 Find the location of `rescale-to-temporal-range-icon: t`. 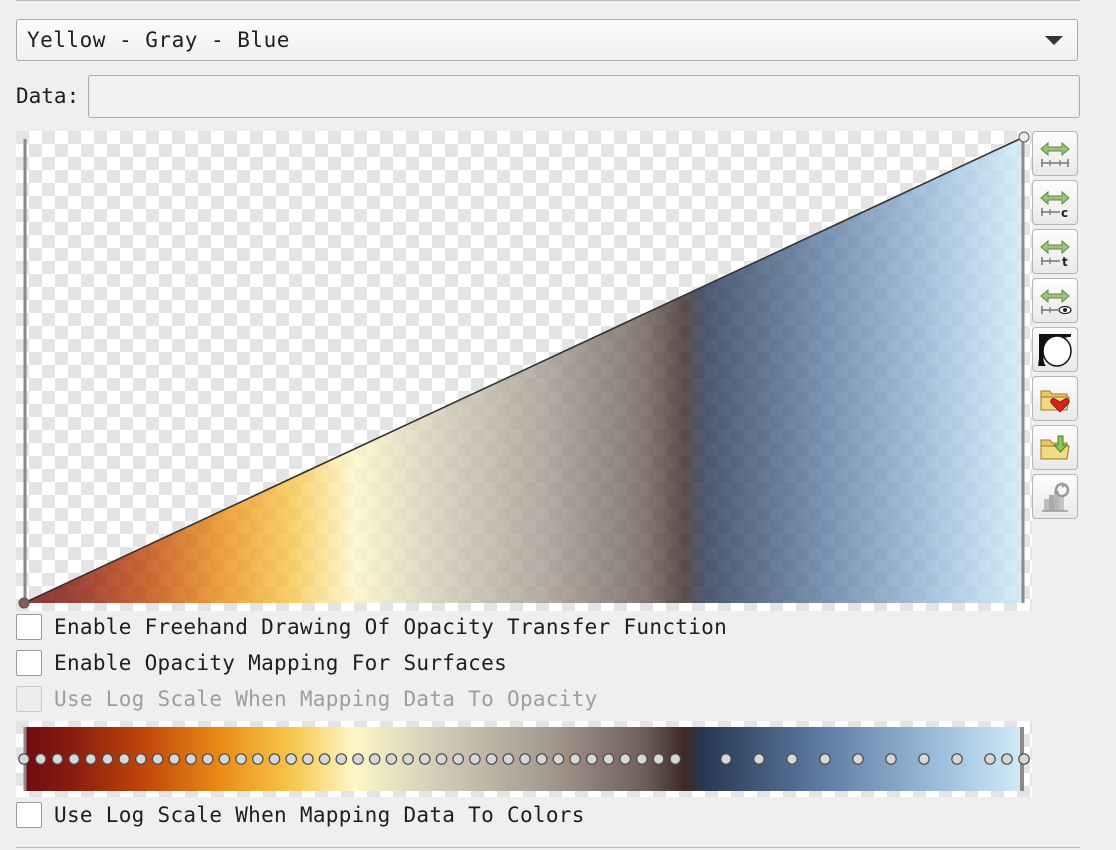

rescale-to-temporal-range-icon: t is located at coordinates (1055, 253).